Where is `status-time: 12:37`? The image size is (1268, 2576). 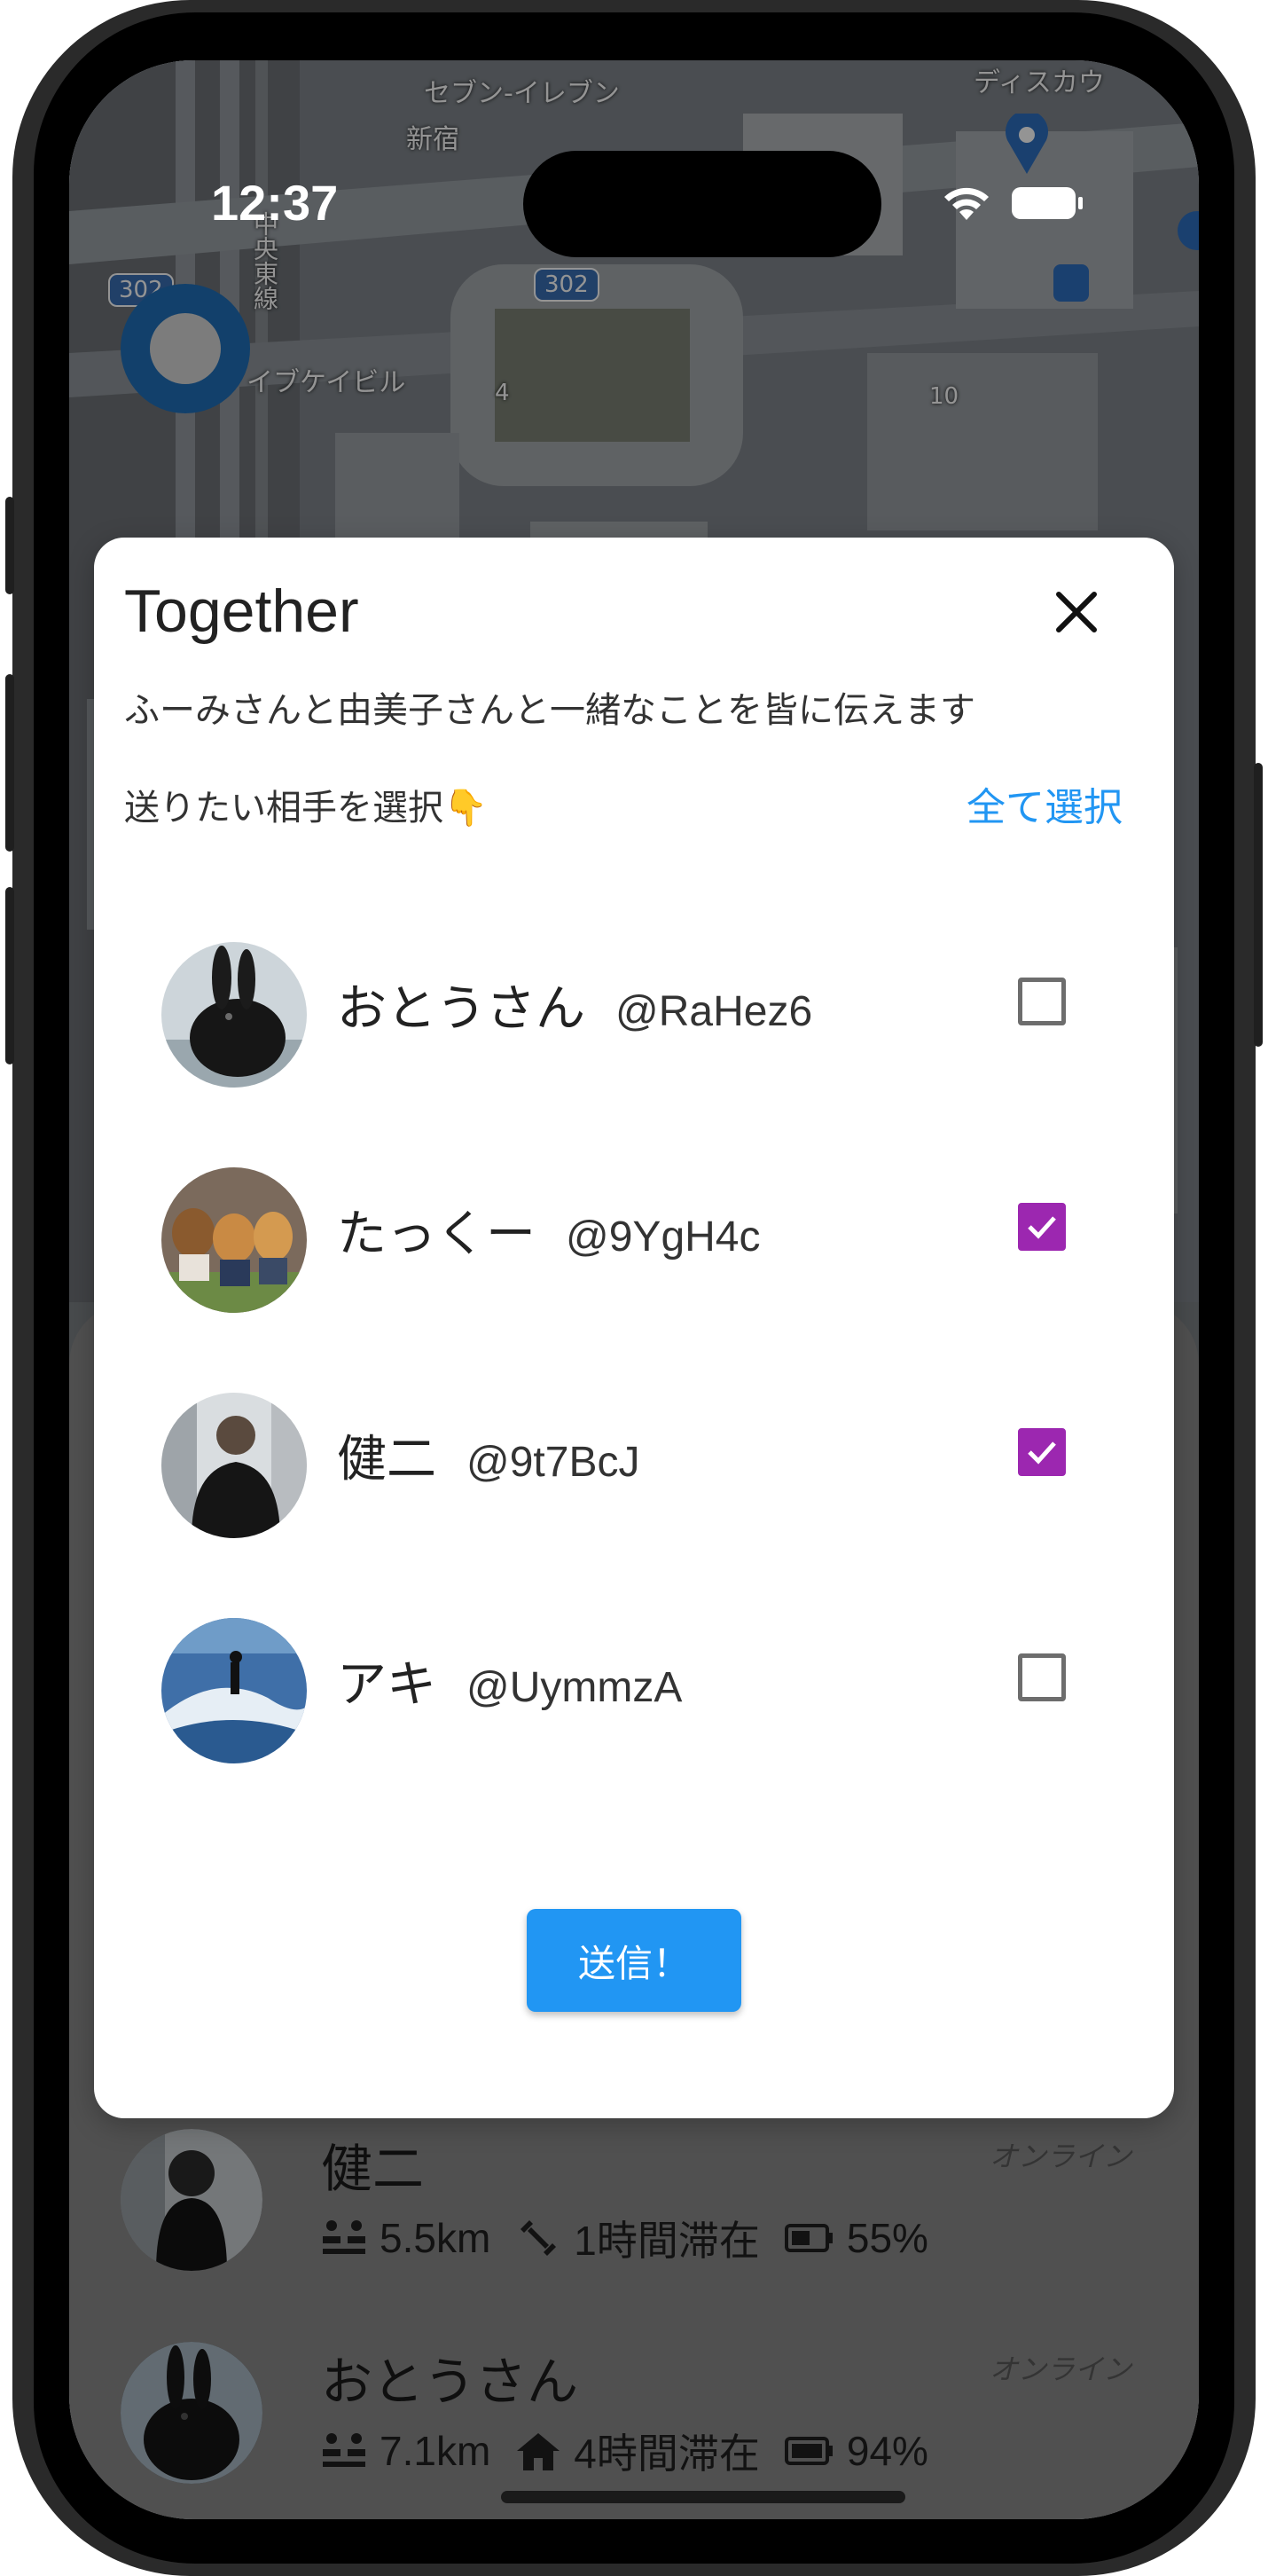
status-time: 12:37 is located at coordinates (275, 203).